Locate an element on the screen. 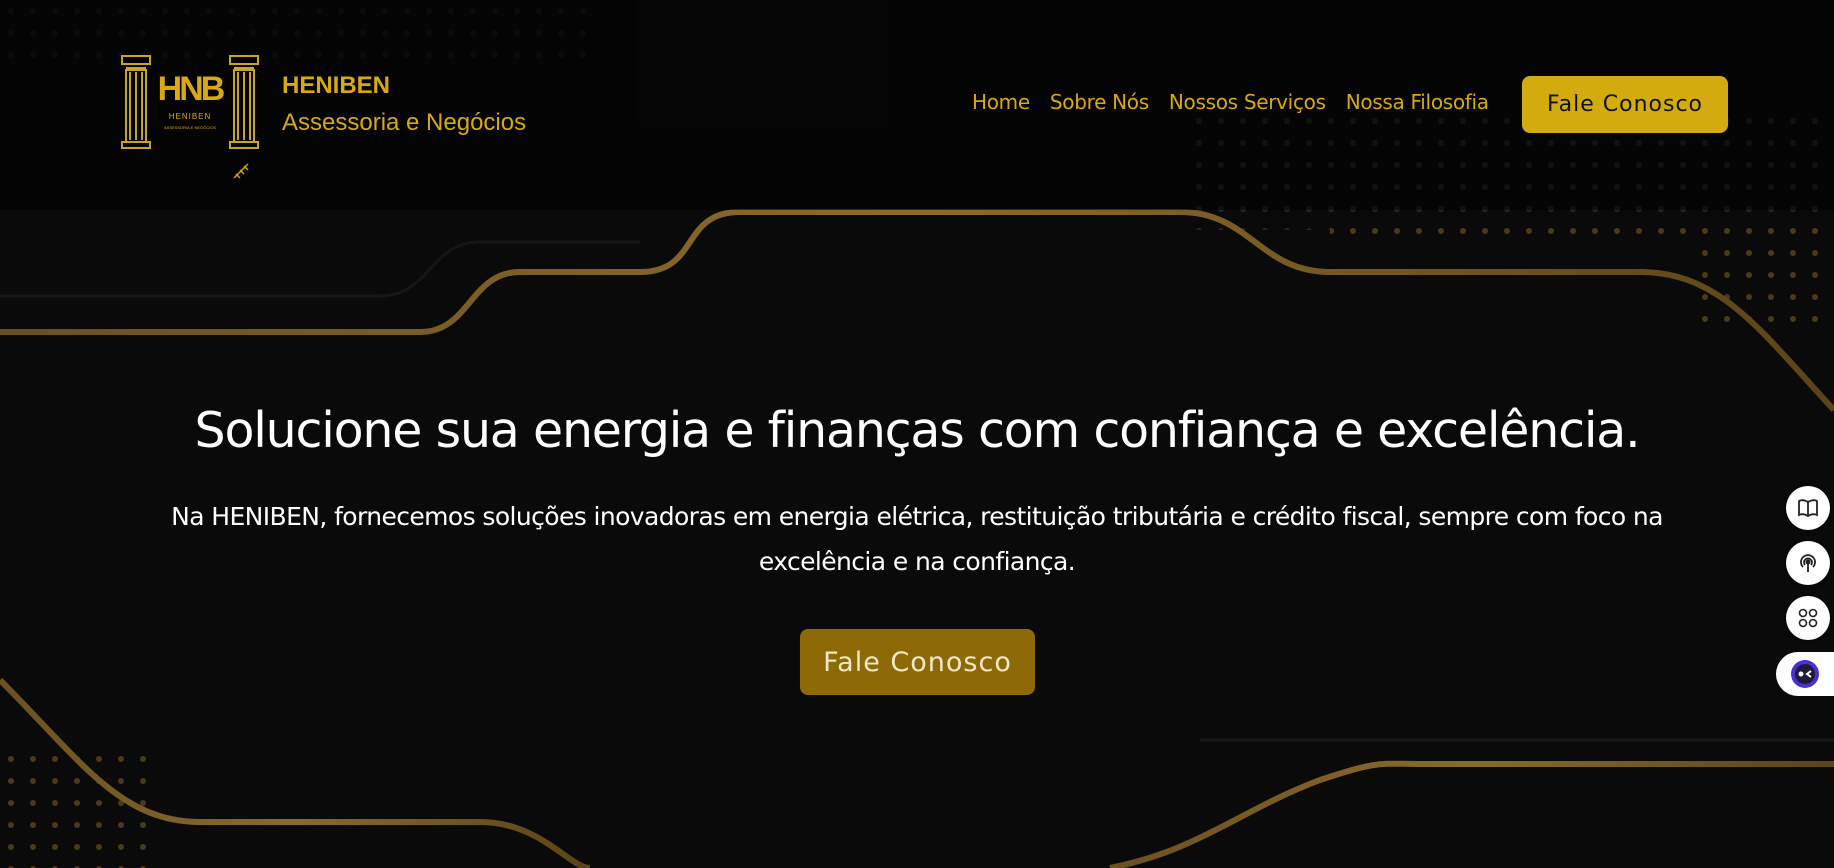  broadcast-icon is located at coordinates (1808, 563).